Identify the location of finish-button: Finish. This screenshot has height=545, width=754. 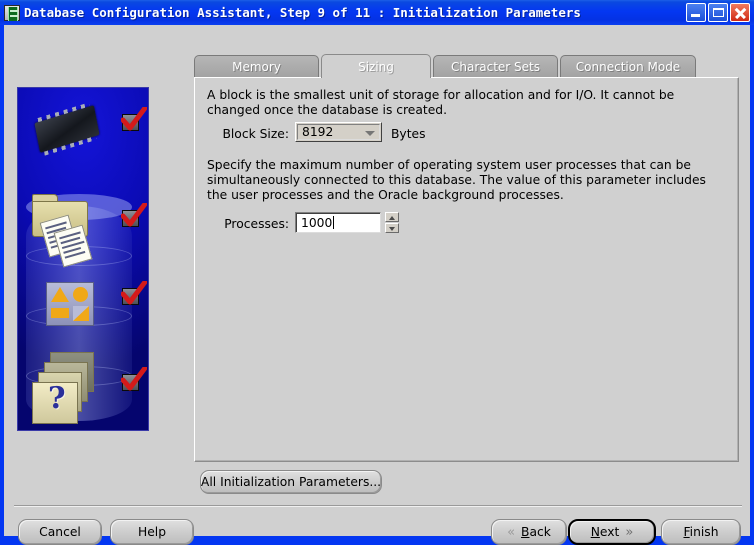
(701, 532).